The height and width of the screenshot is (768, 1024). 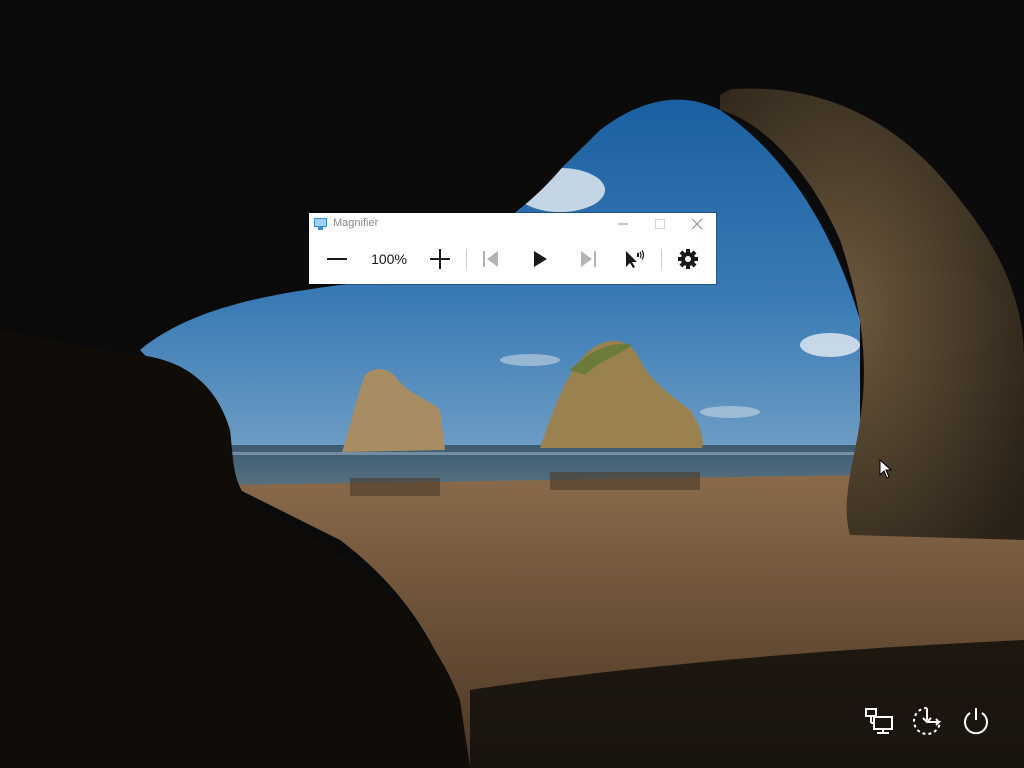 I want to click on network-button, so click(x=880, y=723).